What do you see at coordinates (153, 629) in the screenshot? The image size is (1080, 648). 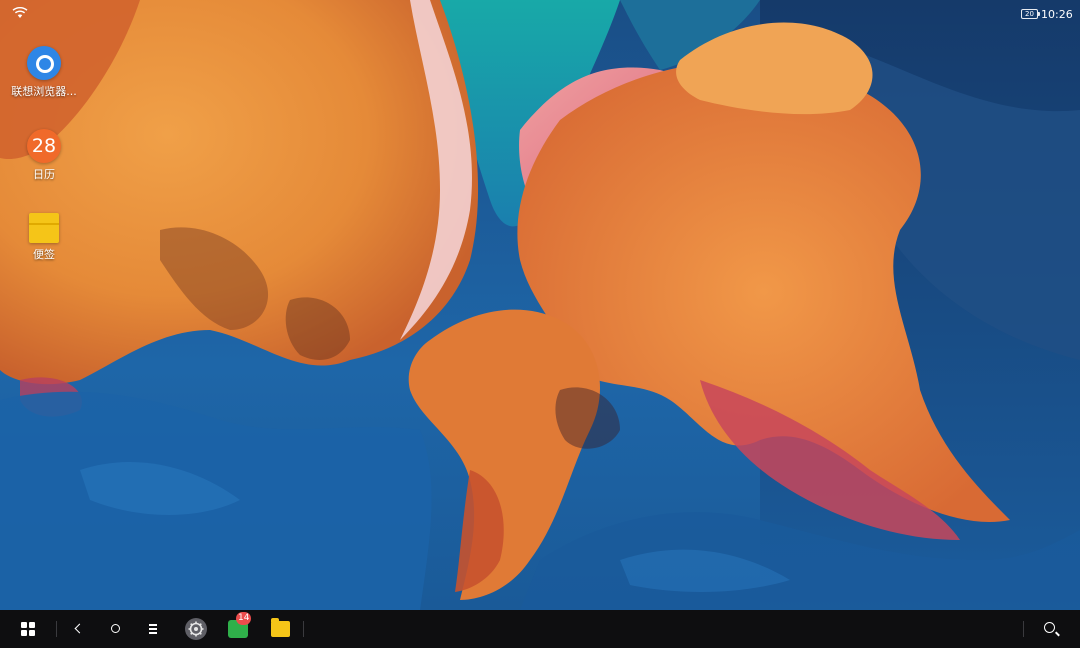 I see `recent-apps-icon` at bounding box center [153, 629].